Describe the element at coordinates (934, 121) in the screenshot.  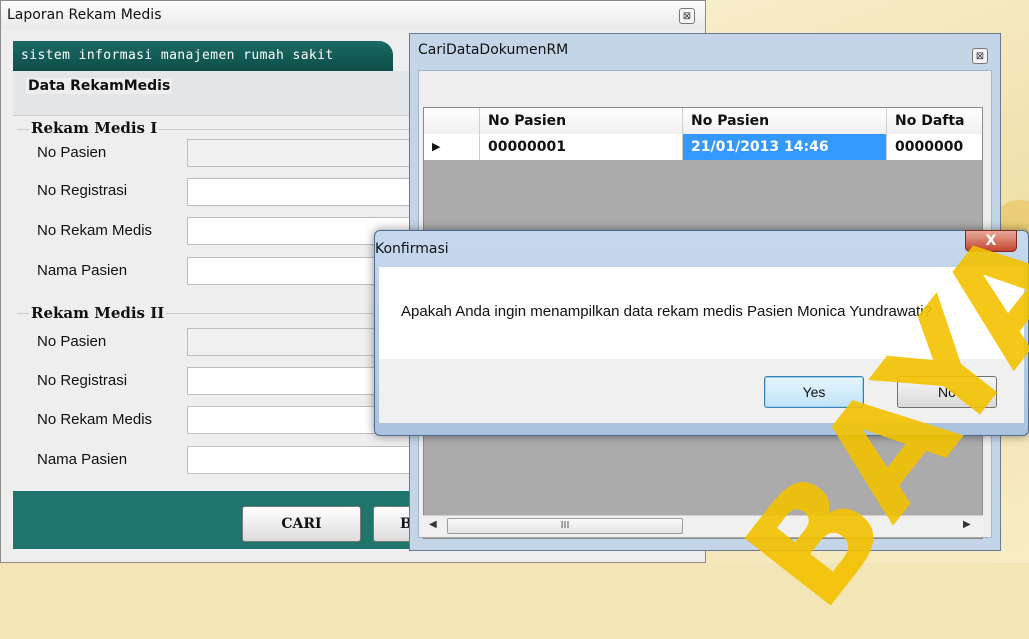
I see `column-header: No Dafta` at that location.